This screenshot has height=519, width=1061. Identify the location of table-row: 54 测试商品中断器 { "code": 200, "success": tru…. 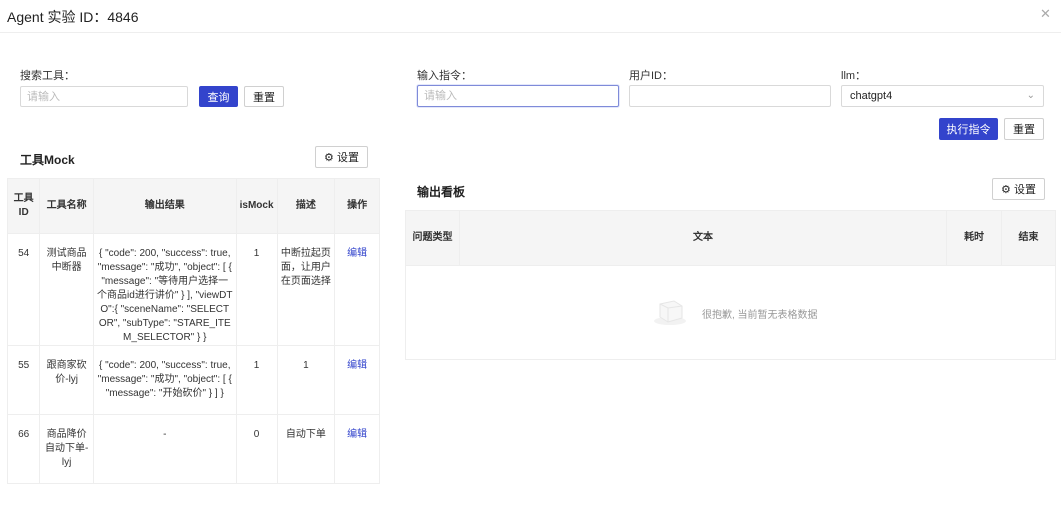
(193, 289).